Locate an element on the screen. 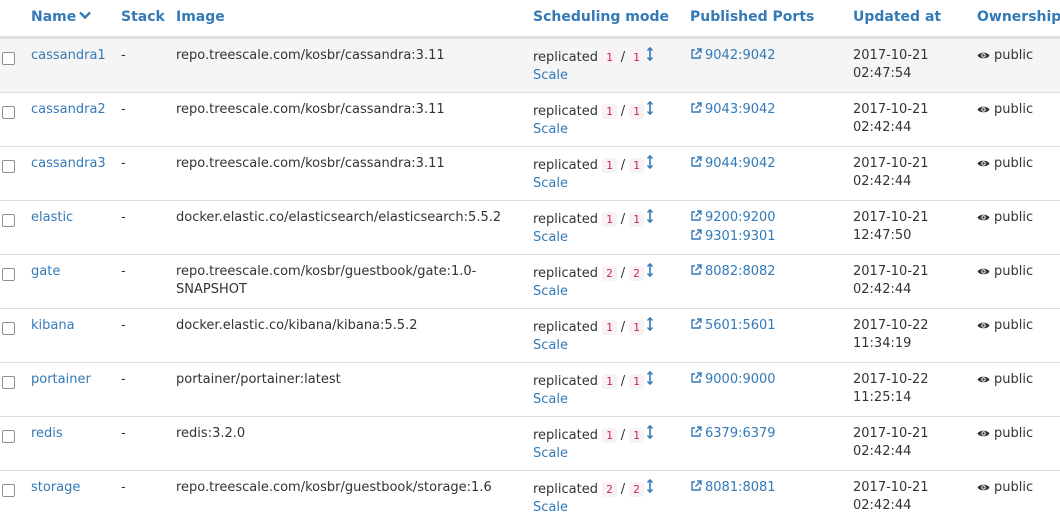 Image resolution: width=1060 pixels, height=526 pixels. port-link: 9301:9301 is located at coordinates (733, 237).